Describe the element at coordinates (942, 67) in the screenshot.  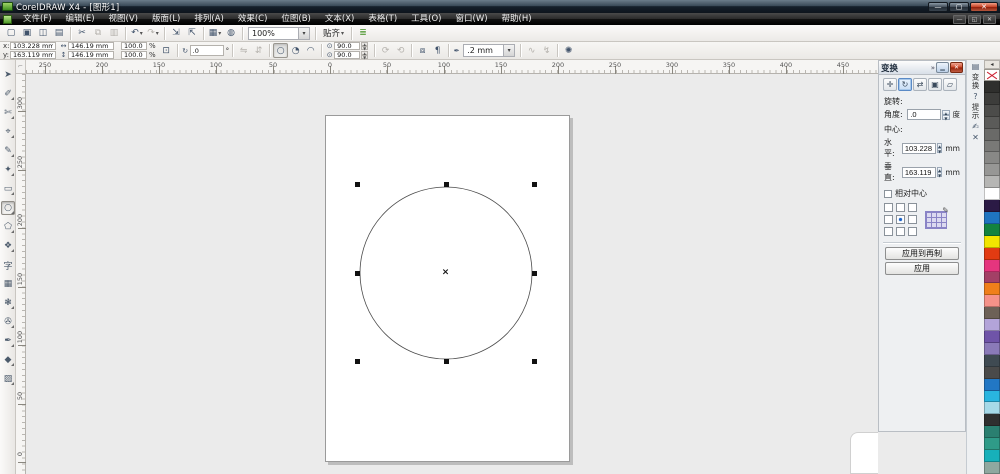
I see `docker-minimize-icon: ▁` at that location.